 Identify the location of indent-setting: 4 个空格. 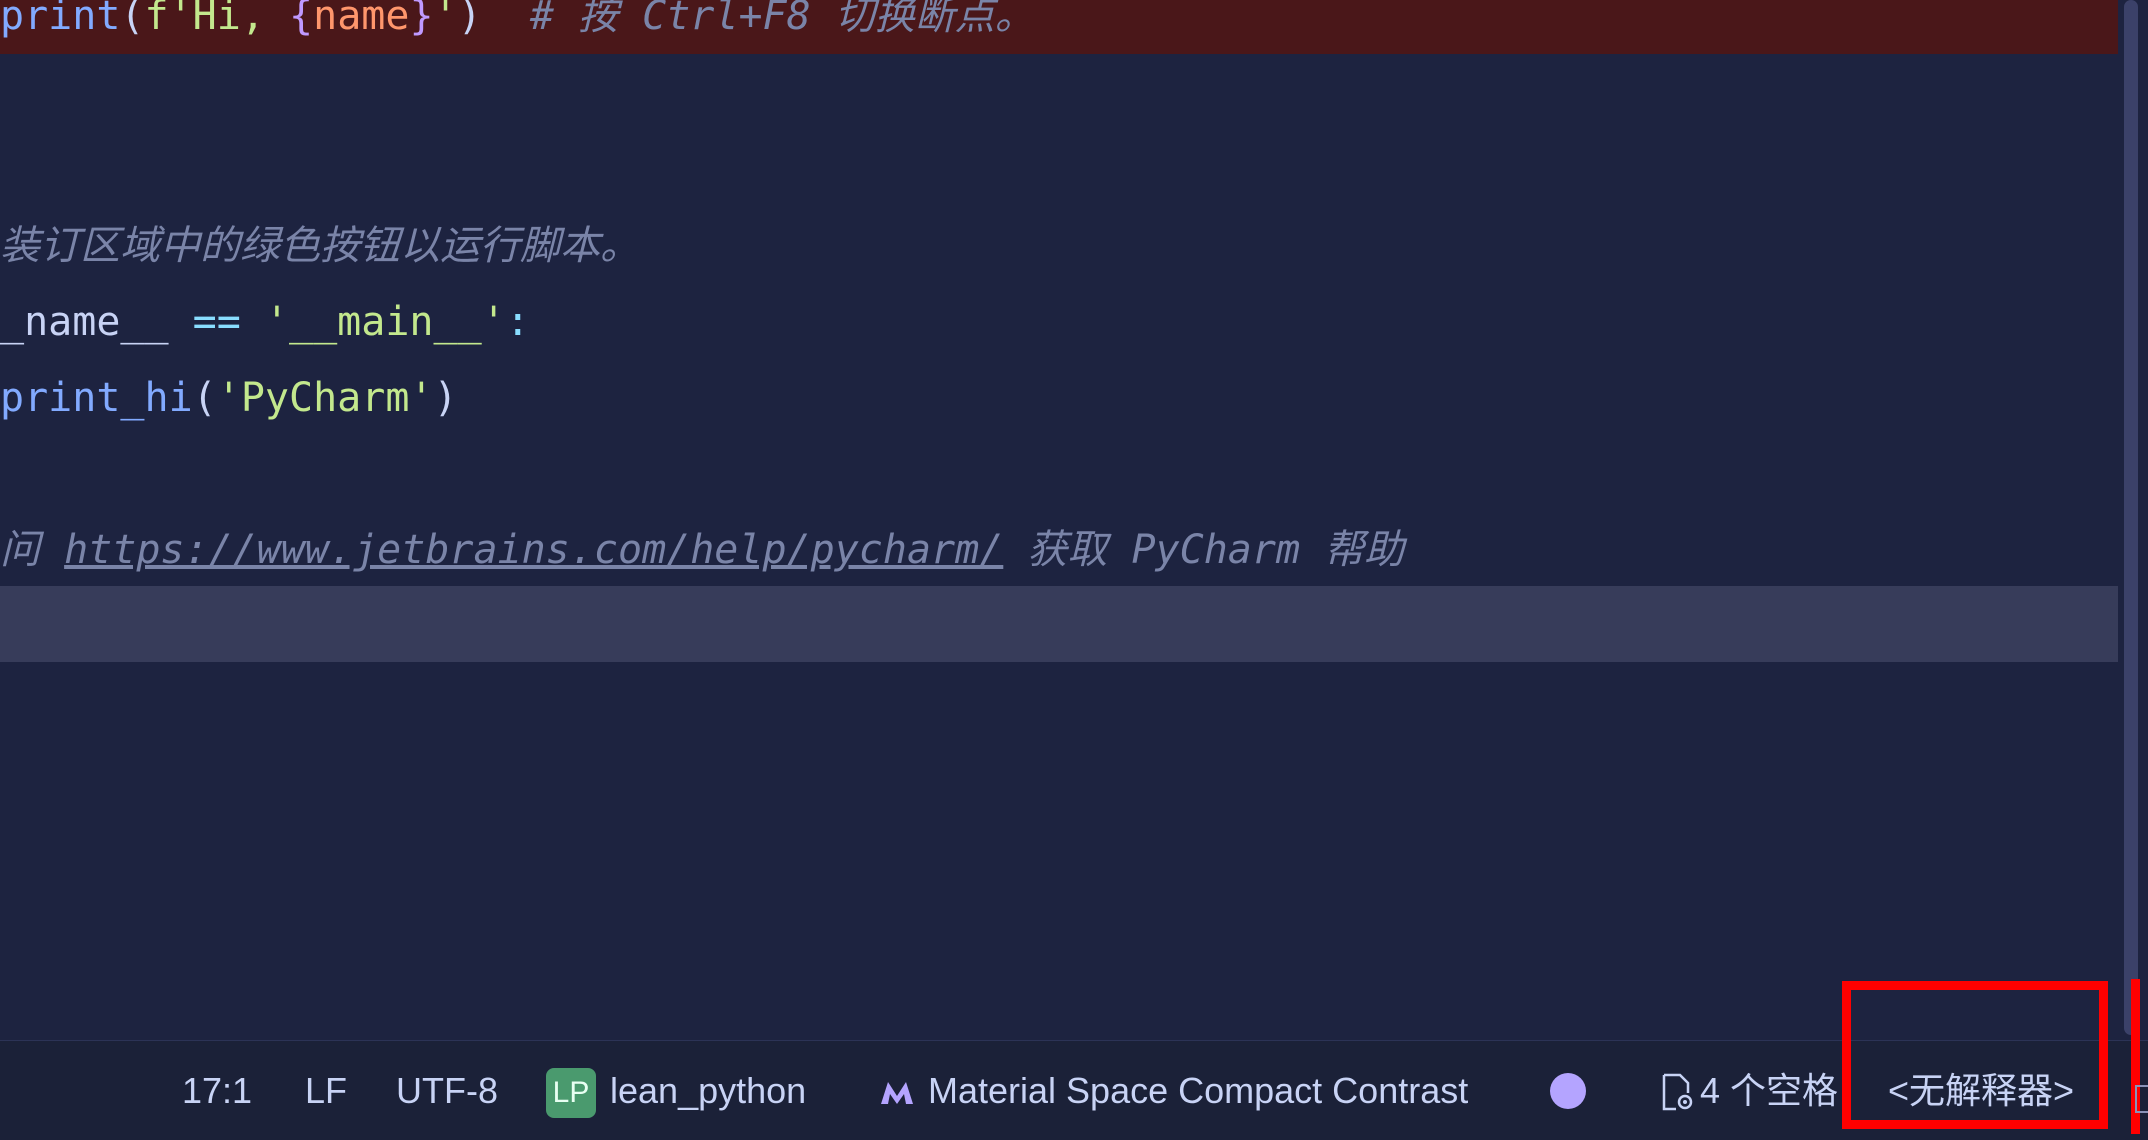
(1769, 1090).